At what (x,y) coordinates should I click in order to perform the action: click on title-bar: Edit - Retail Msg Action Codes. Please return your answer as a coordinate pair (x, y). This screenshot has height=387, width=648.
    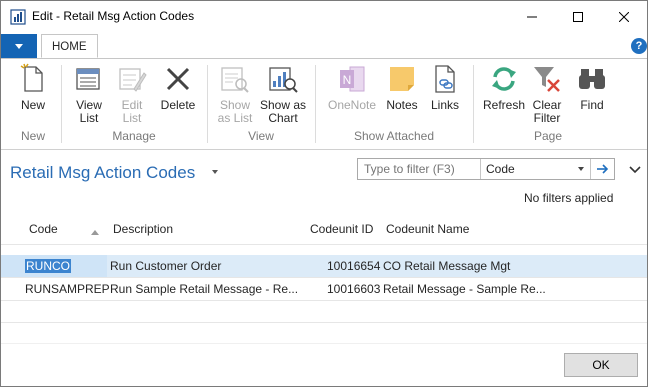
    Looking at the image, I should click on (324, 17).